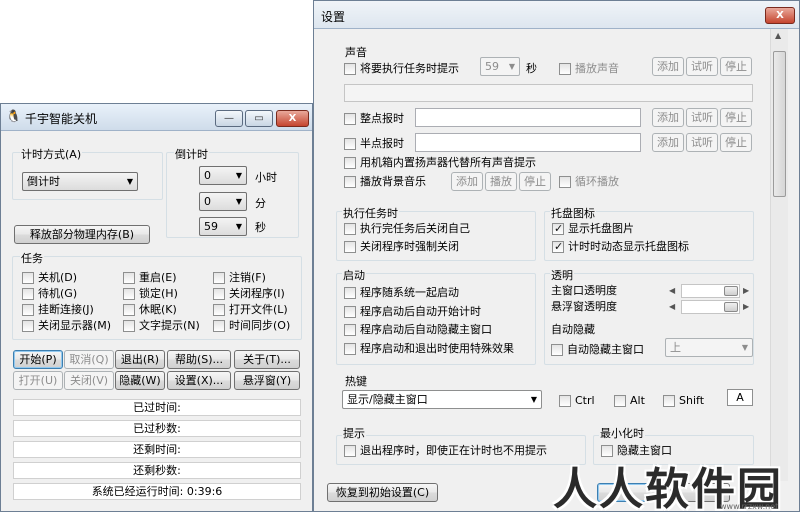  Describe the element at coordinates (89, 380) in the screenshot. I see `close-window-button: 关闭(V)` at that location.